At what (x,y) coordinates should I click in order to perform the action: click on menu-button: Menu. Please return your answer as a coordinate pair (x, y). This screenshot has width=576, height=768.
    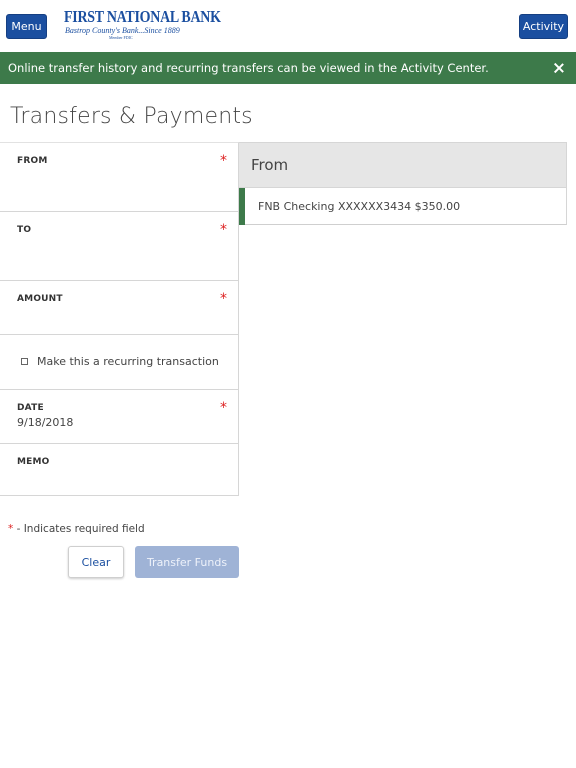
    Looking at the image, I should click on (26, 26).